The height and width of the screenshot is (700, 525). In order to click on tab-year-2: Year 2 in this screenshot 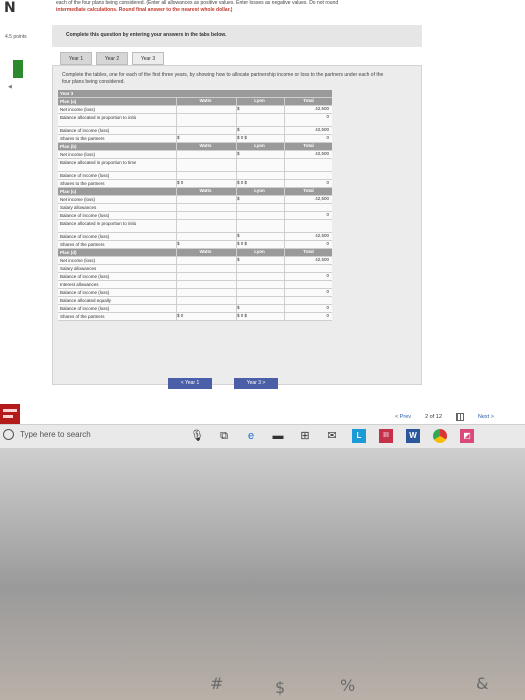, I will do `click(112, 58)`.